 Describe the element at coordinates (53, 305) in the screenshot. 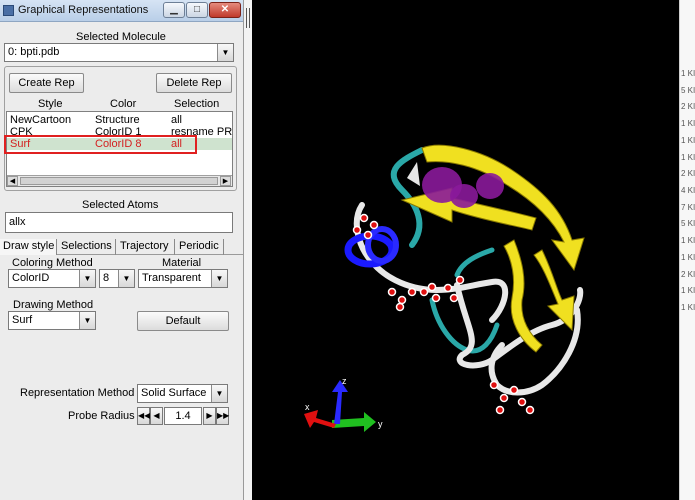

I see `drawing-method-label: Drawing Method` at that location.